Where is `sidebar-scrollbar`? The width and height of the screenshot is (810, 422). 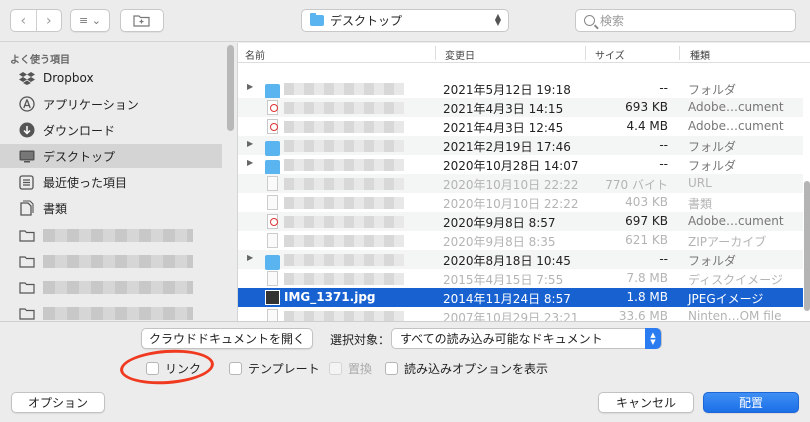
sidebar-scrollbar is located at coordinates (230, 88).